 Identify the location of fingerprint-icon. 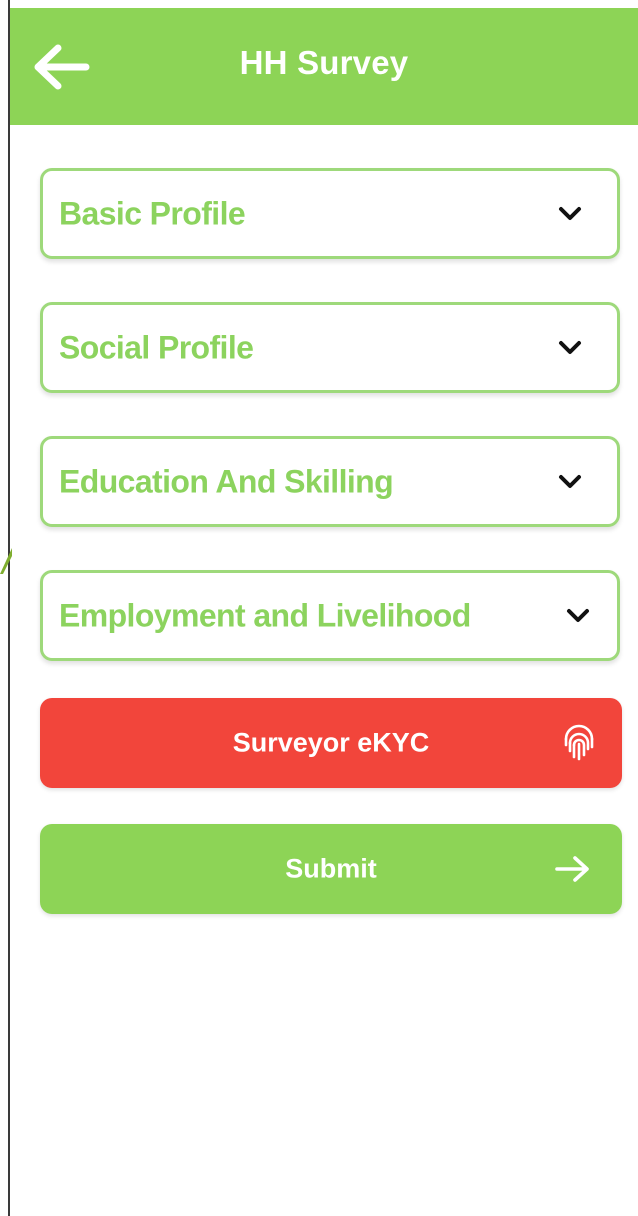
(579, 742).